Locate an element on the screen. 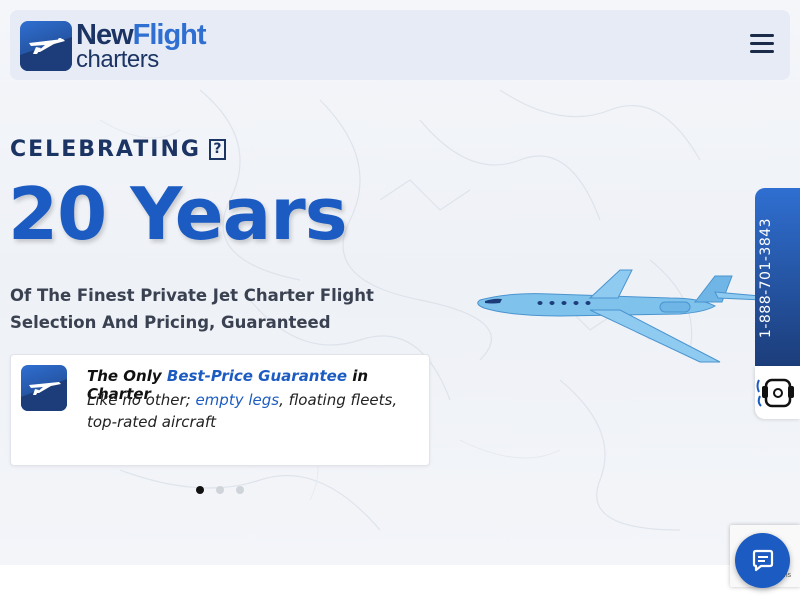 The image size is (800, 600). hero-eyebrow: CELEBRATING ? is located at coordinates (118, 149).